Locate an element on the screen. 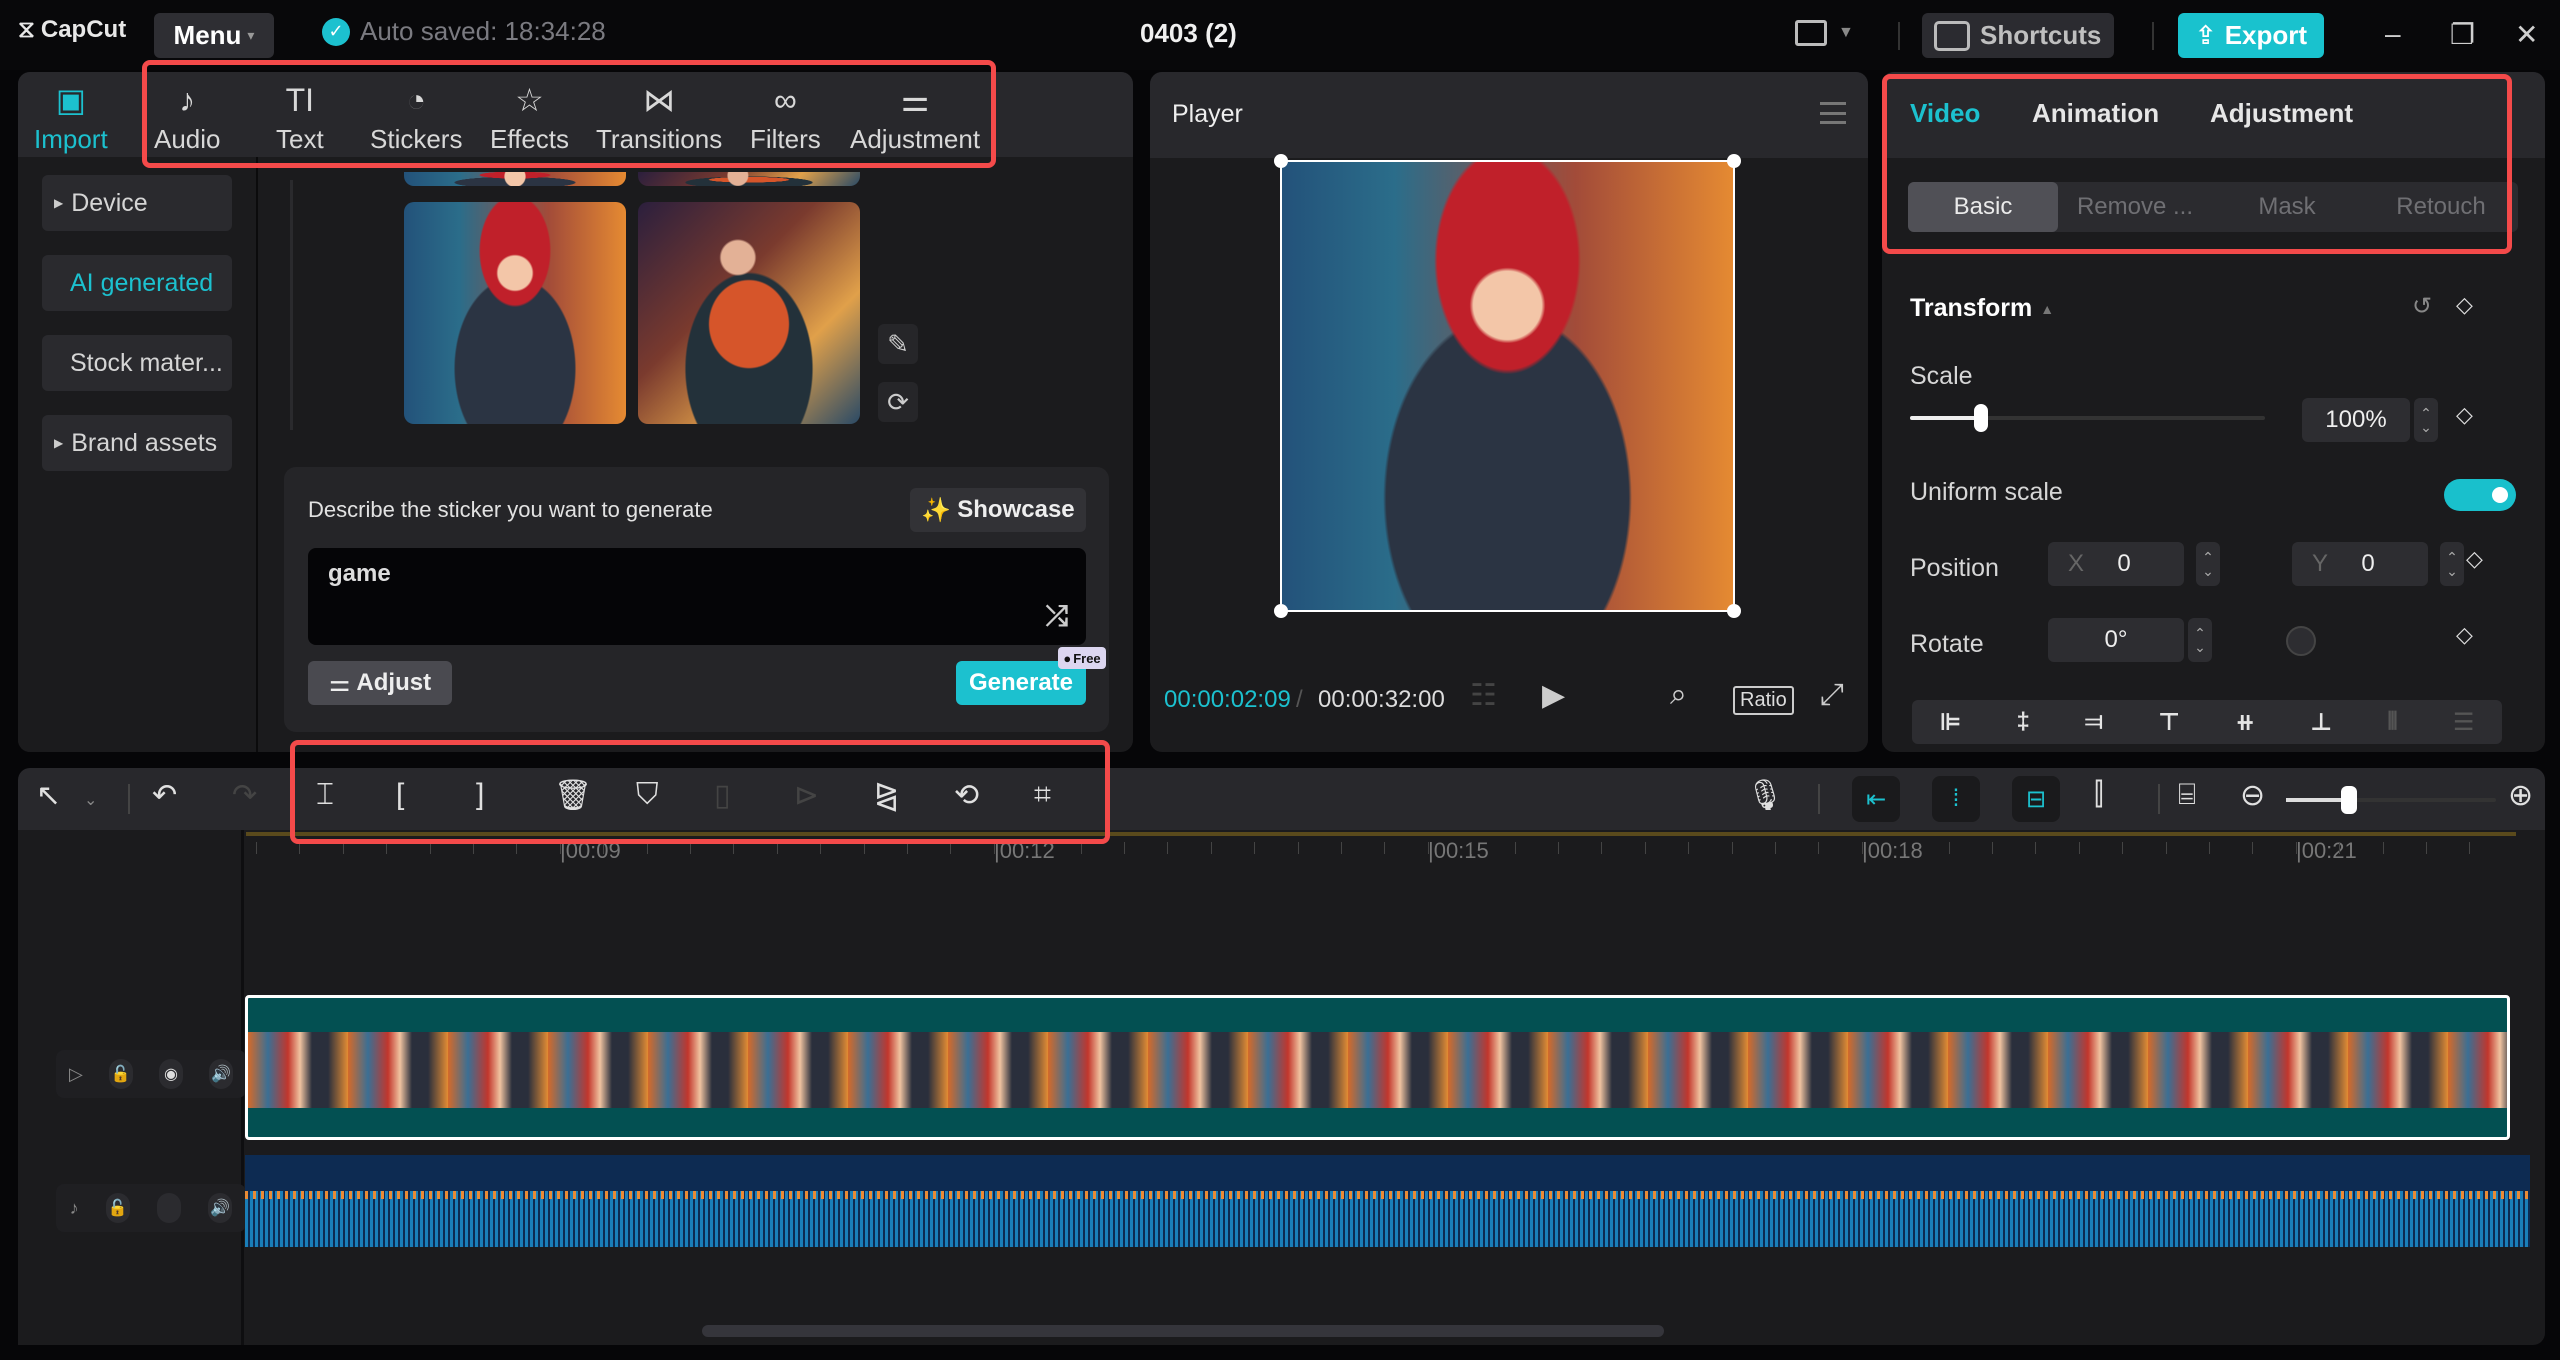  sliders-icon: ⚌ is located at coordinates (339, 683).